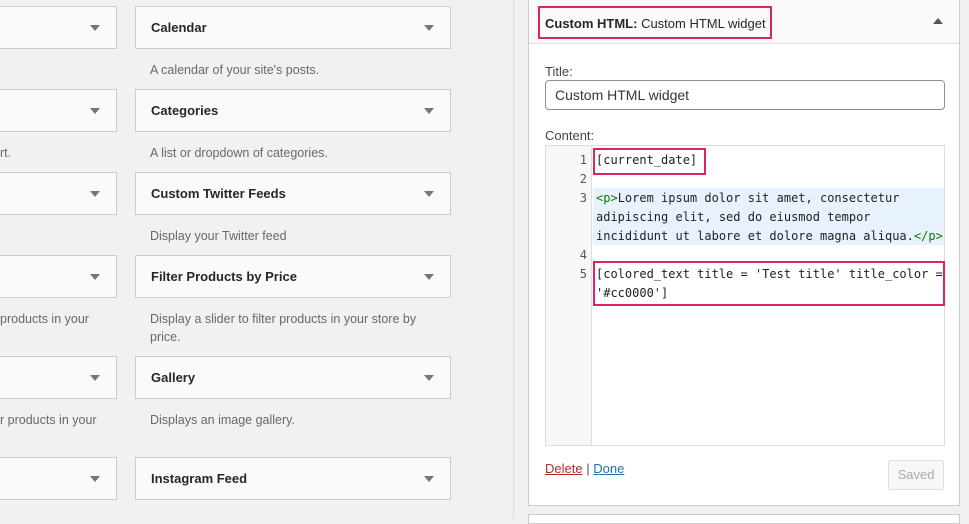  Describe the element at coordinates (608, 468) in the screenshot. I see `done-link: Done` at that location.